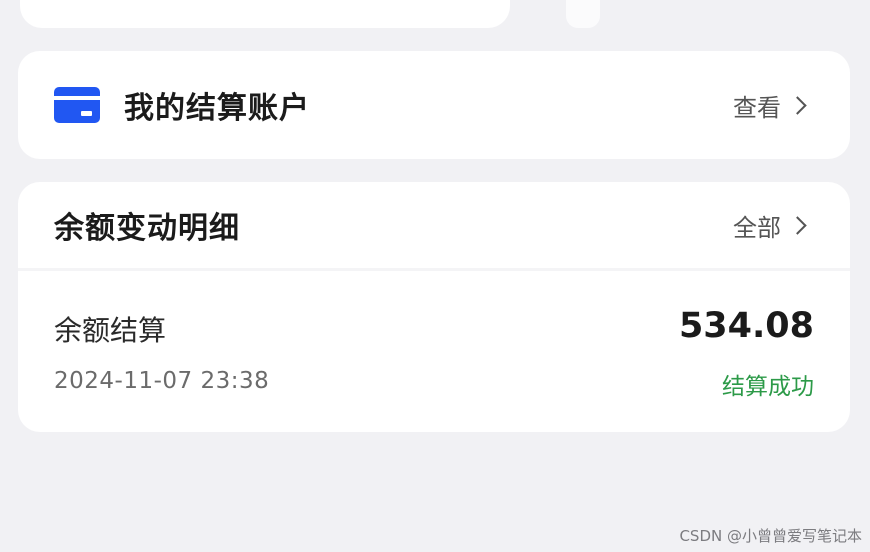 The height and width of the screenshot is (552, 870). What do you see at coordinates (583, 14) in the screenshot?
I see `top-card-partial-secondary` at bounding box center [583, 14].